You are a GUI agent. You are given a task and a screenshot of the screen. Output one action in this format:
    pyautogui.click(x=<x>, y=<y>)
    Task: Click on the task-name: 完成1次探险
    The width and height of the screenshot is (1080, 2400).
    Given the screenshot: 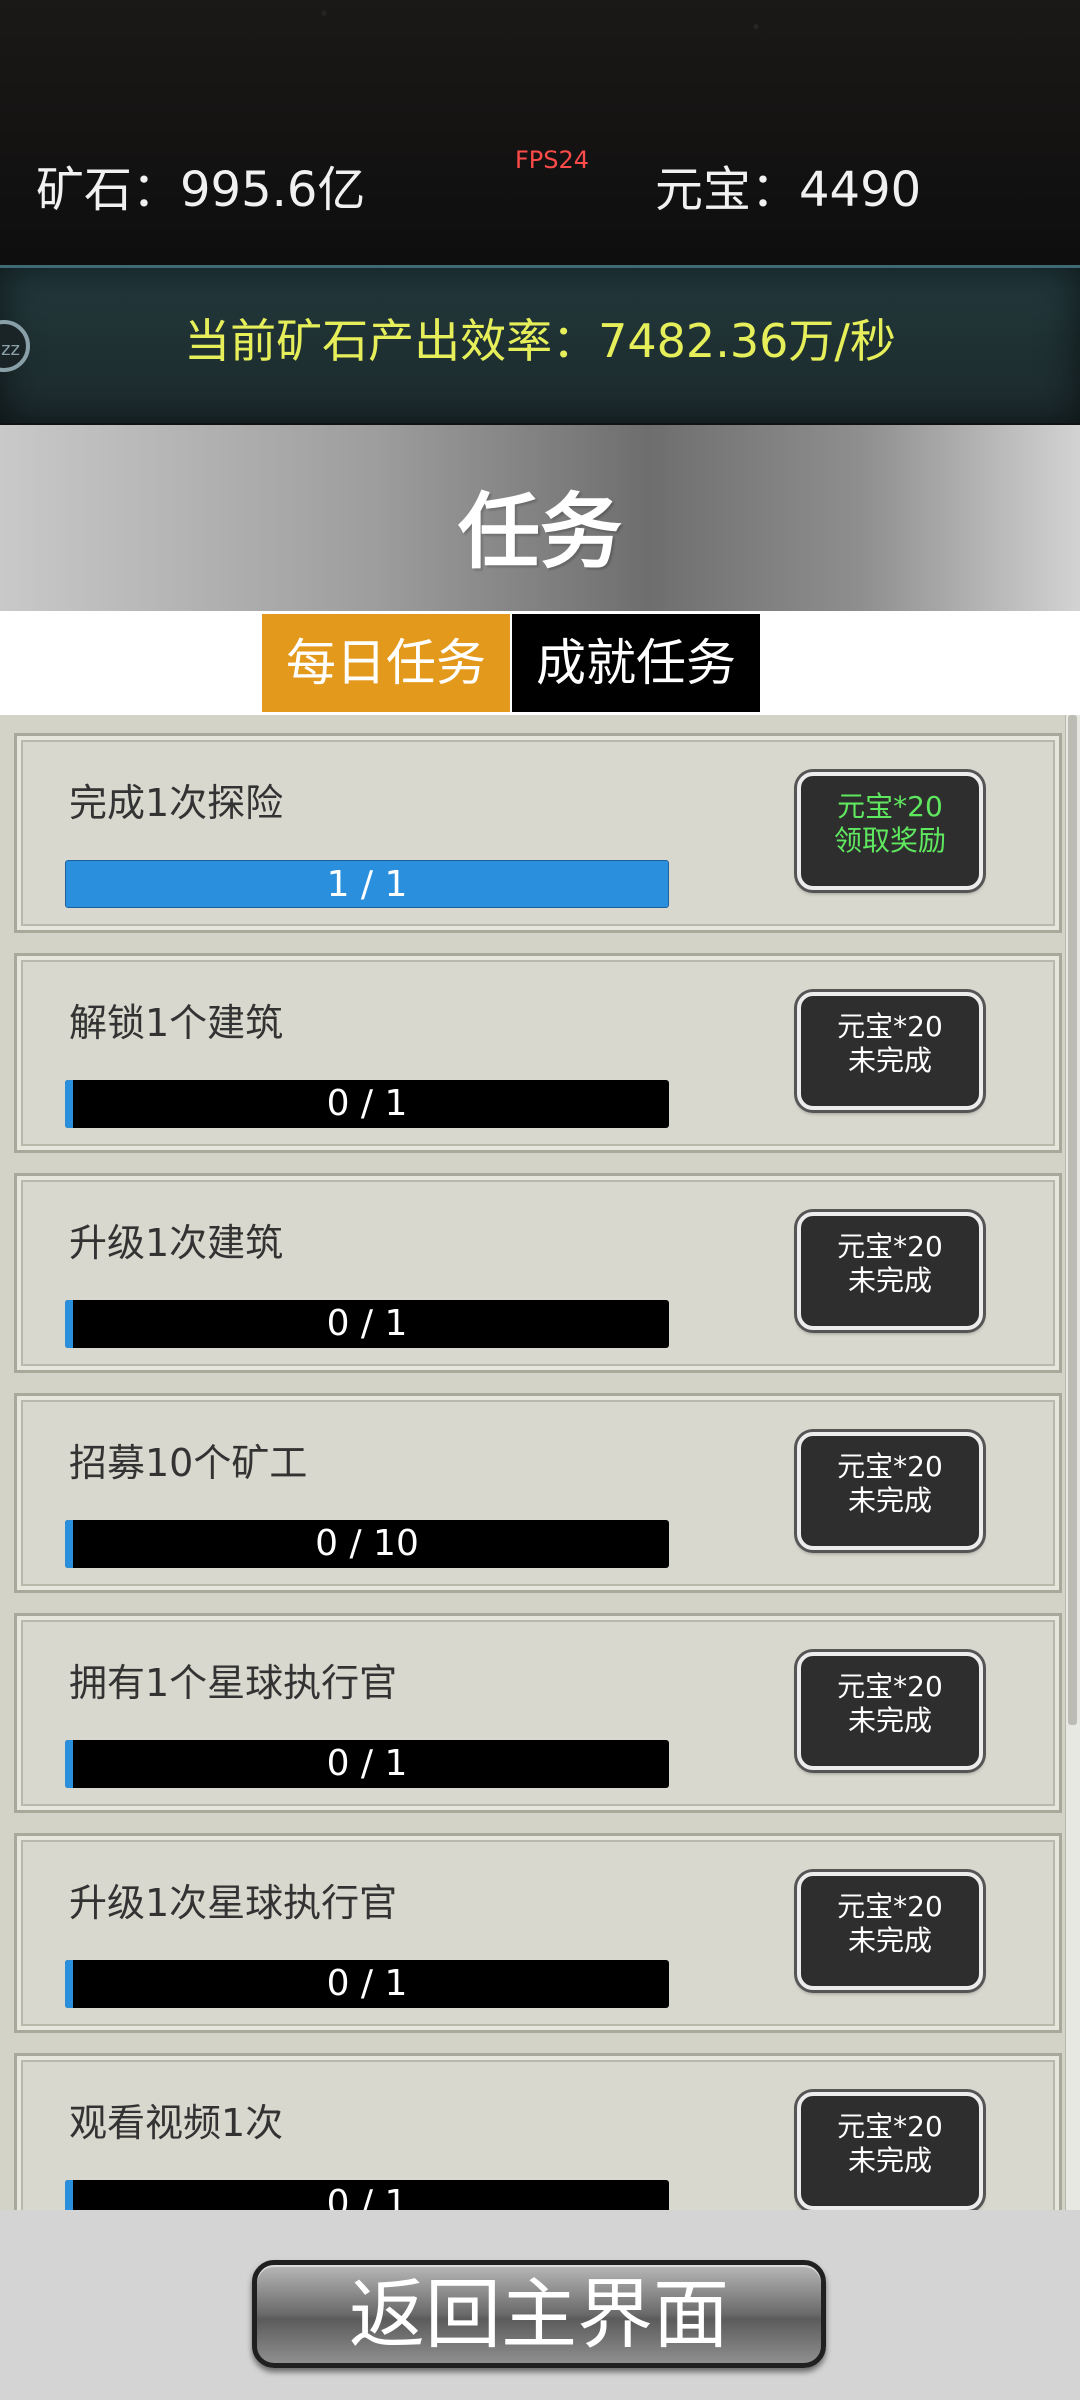 What is the action you would take?
    pyautogui.click(x=176, y=803)
    